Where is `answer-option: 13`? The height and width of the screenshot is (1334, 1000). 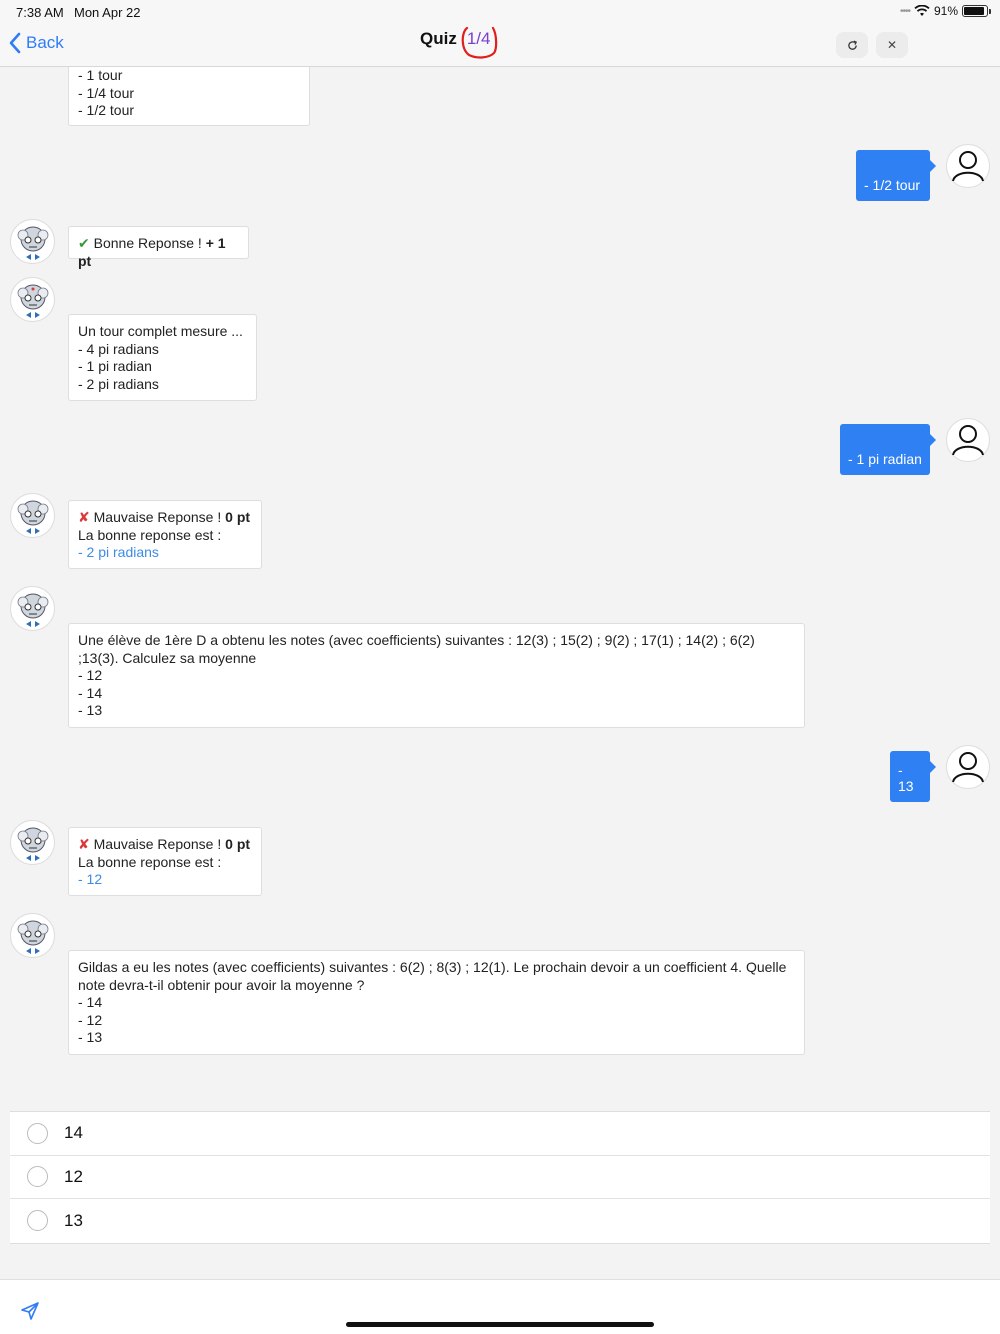 answer-option: 13 is located at coordinates (500, 1221).